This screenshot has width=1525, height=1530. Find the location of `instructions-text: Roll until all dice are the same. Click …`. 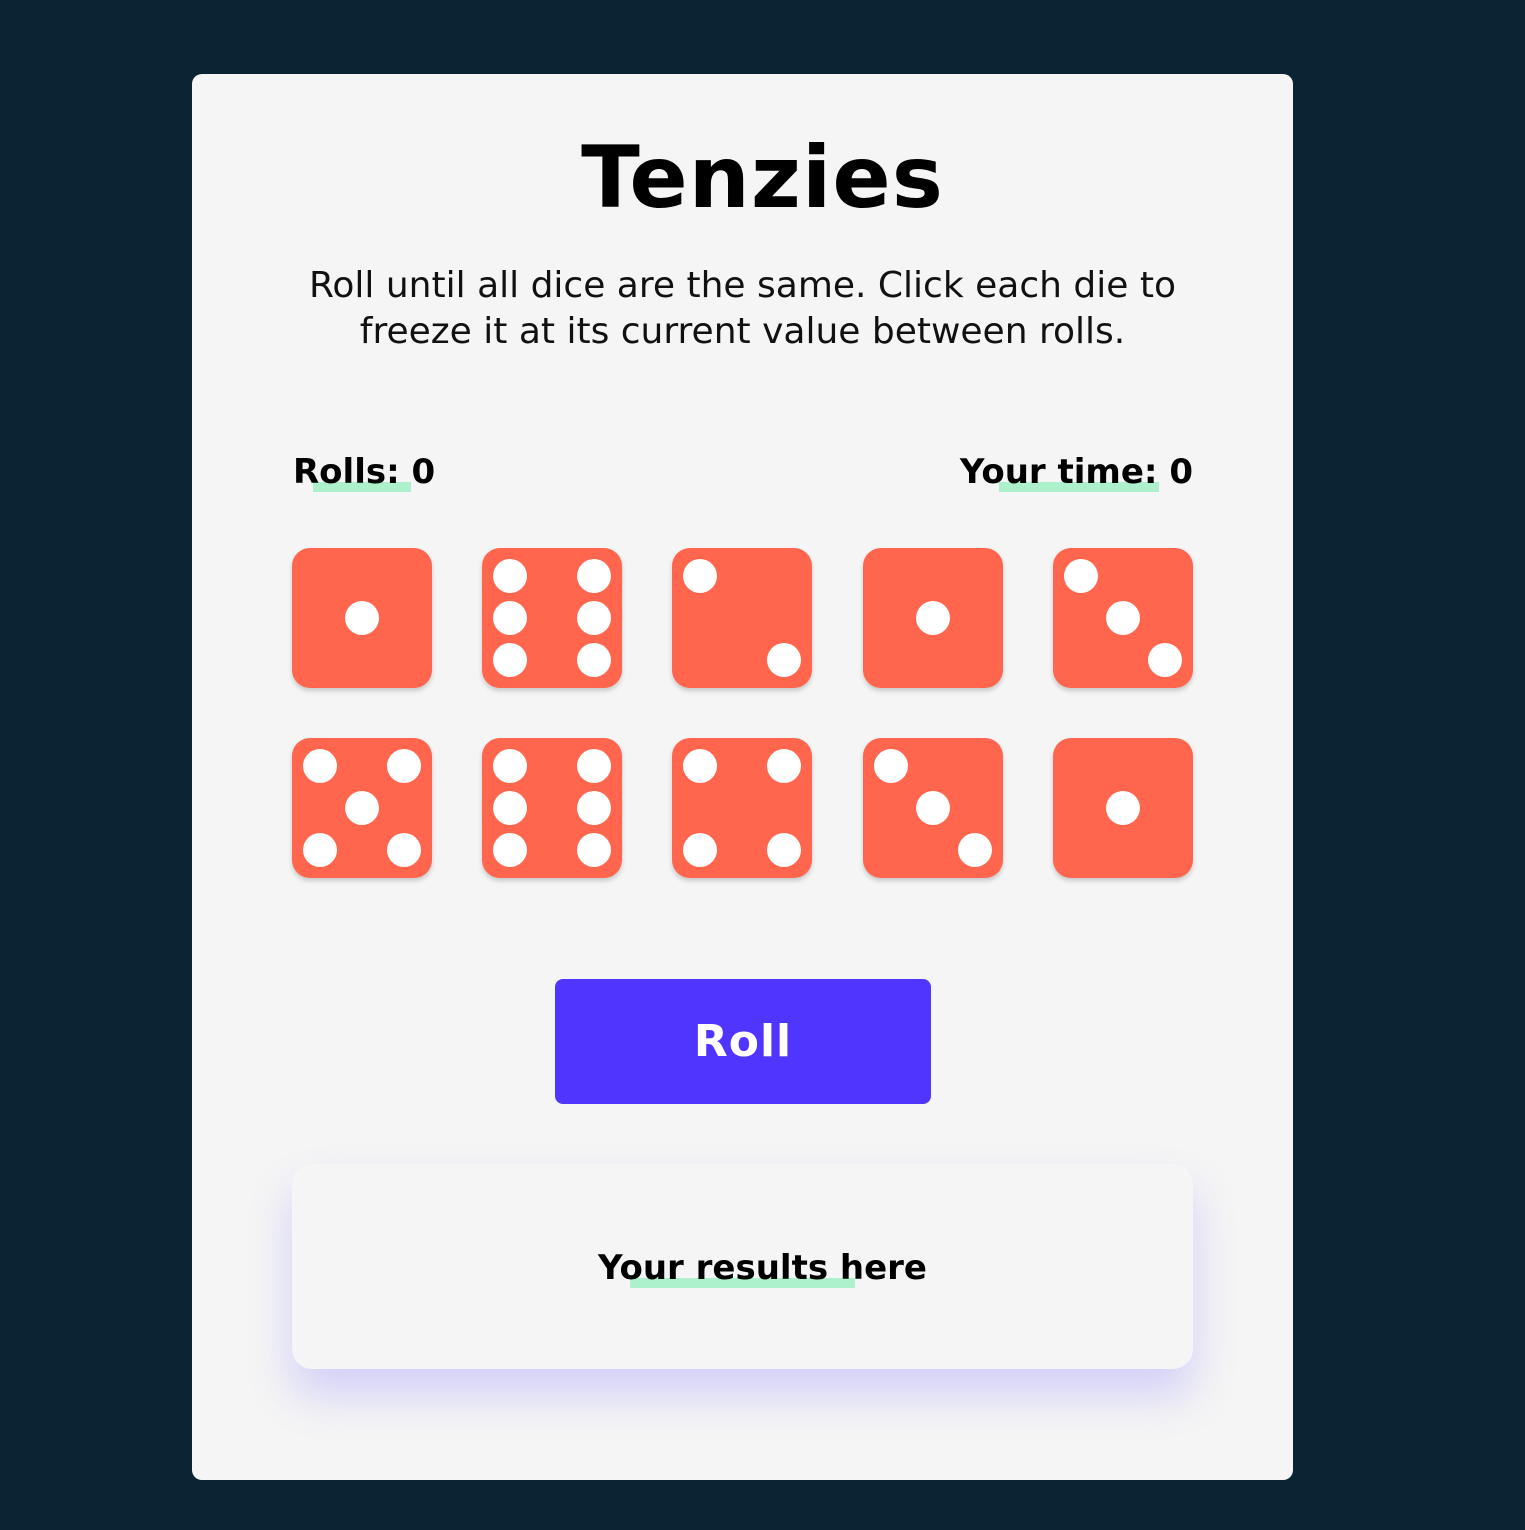

instructions-text: Roll until all dice are the same. Click … is located at coordinates (742, 308).